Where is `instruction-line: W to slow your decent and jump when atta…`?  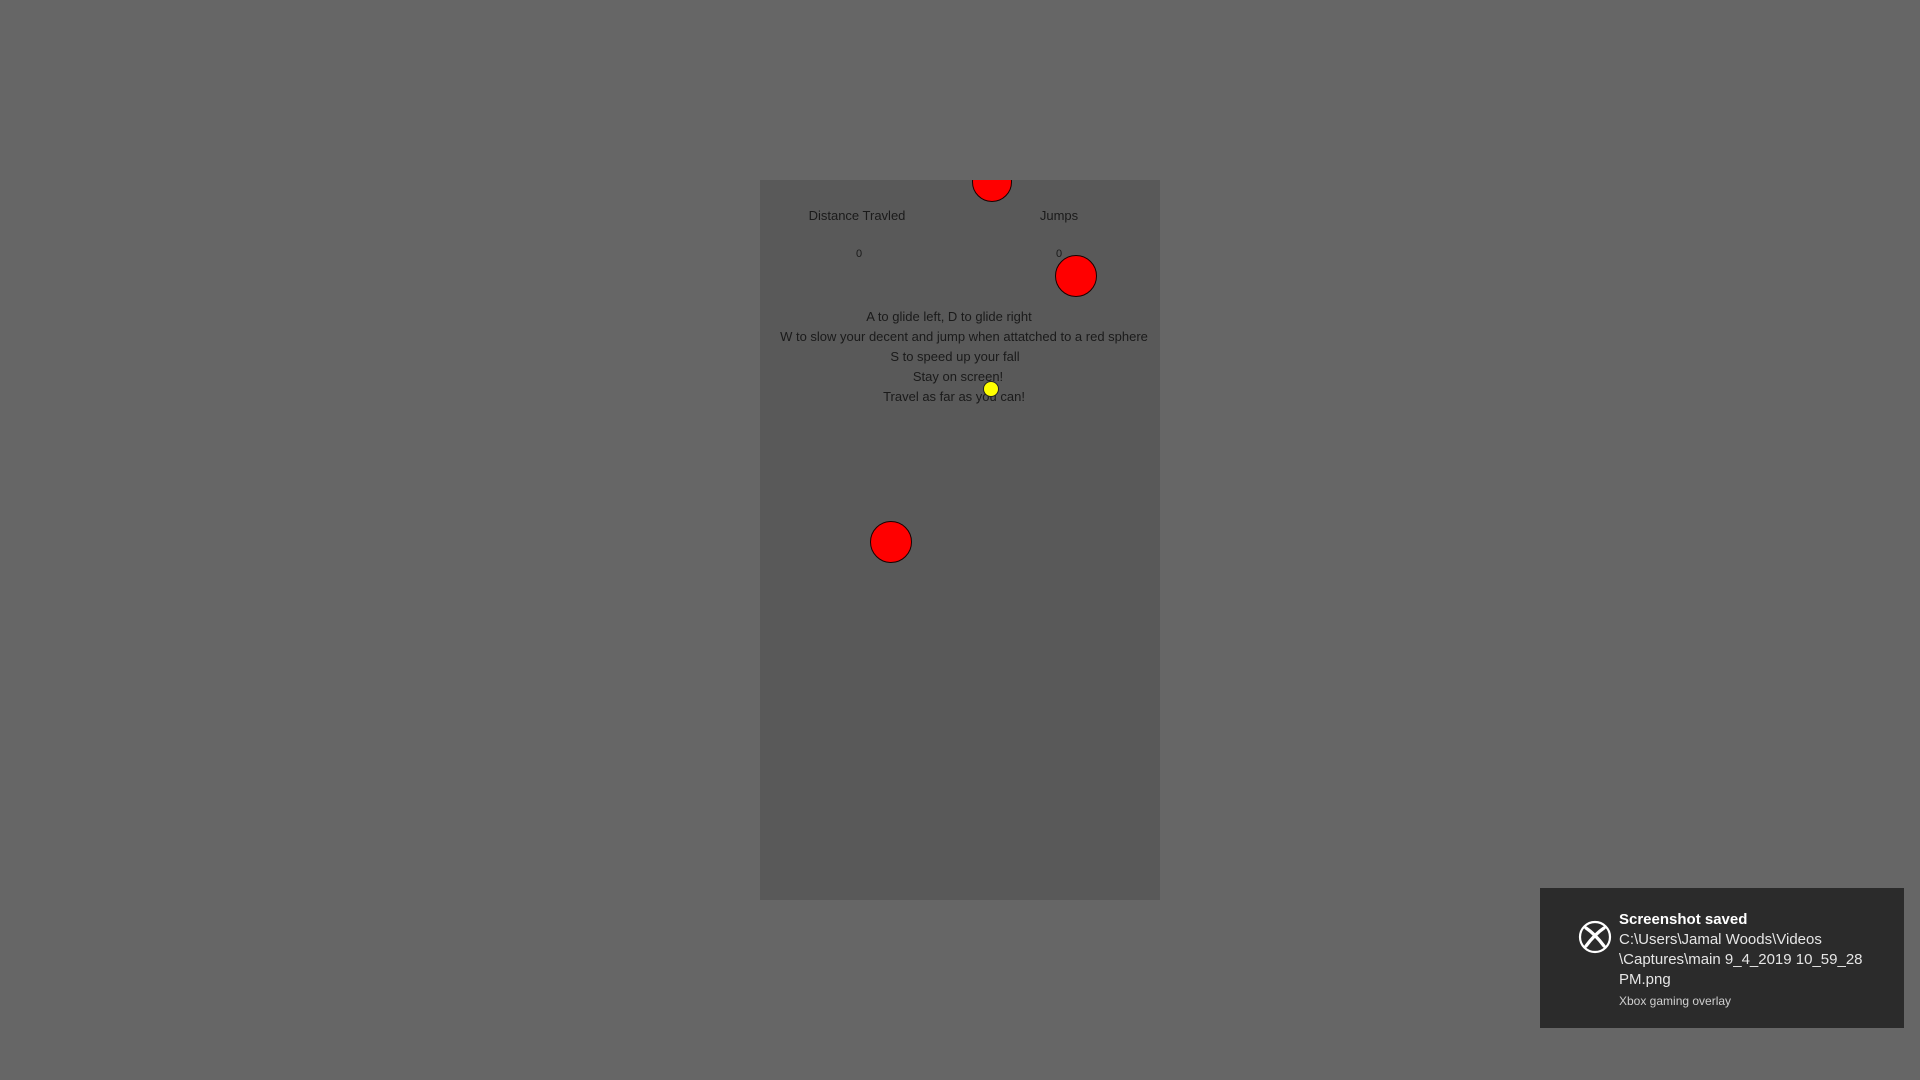
instruction-line: W to slow your decent and jump when atta… is located at coordinates (964, 336).